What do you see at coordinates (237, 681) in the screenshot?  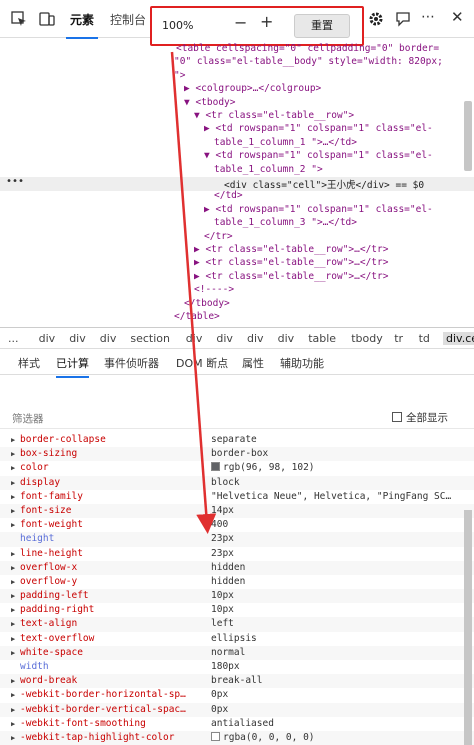 I see `computed-property-row: ▶ word-break break-all` at bounding box center [237, 681].